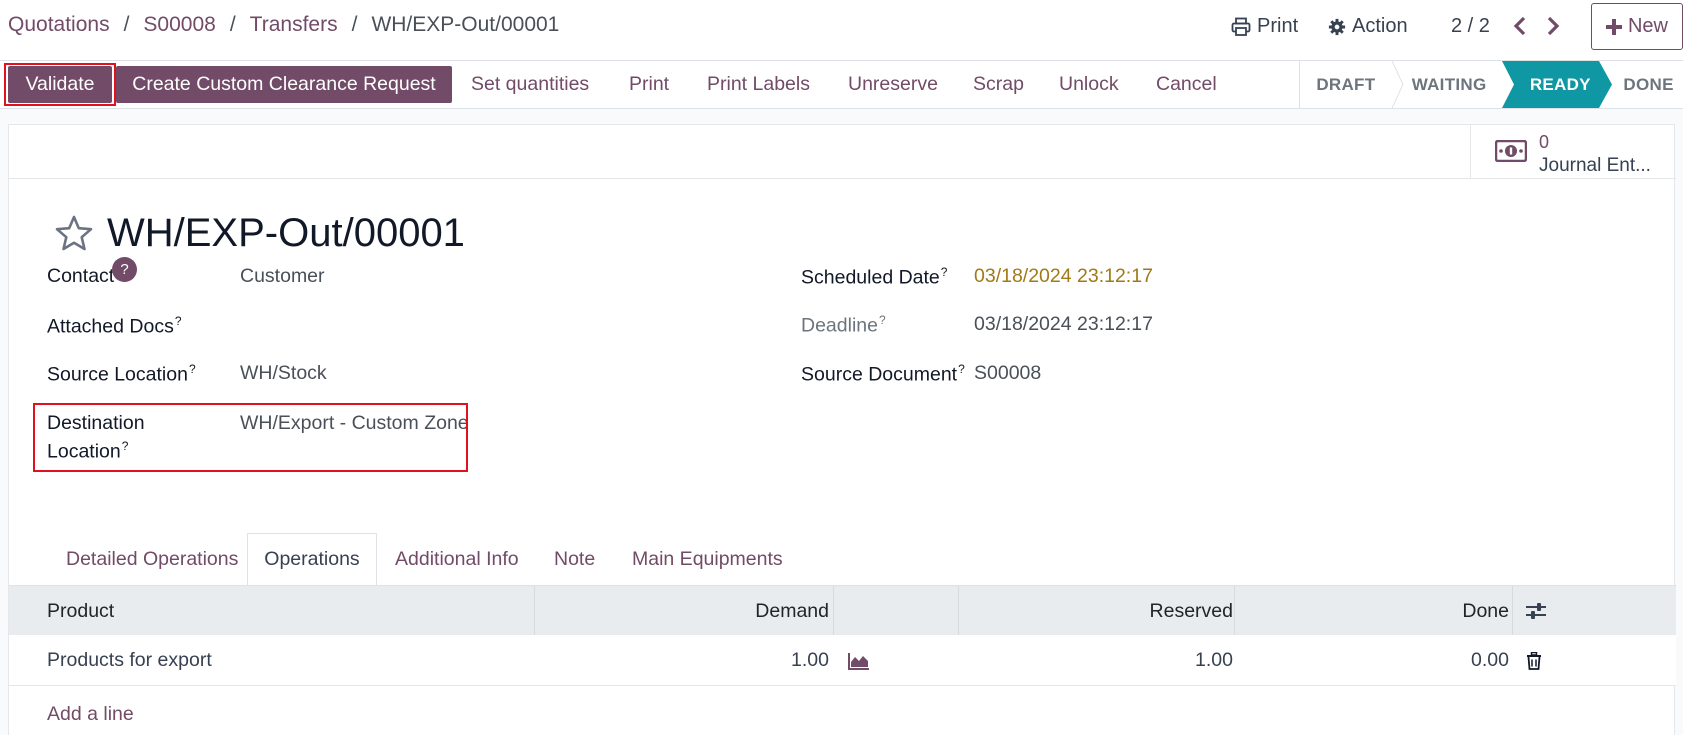 Image resolution: width=1683 pixels, height=735 pixels. What do you see at coordinates (59, 25) in the screenshot?
I see `breadcrumb-quotations: Quotations` at bounding box center [59, 25].